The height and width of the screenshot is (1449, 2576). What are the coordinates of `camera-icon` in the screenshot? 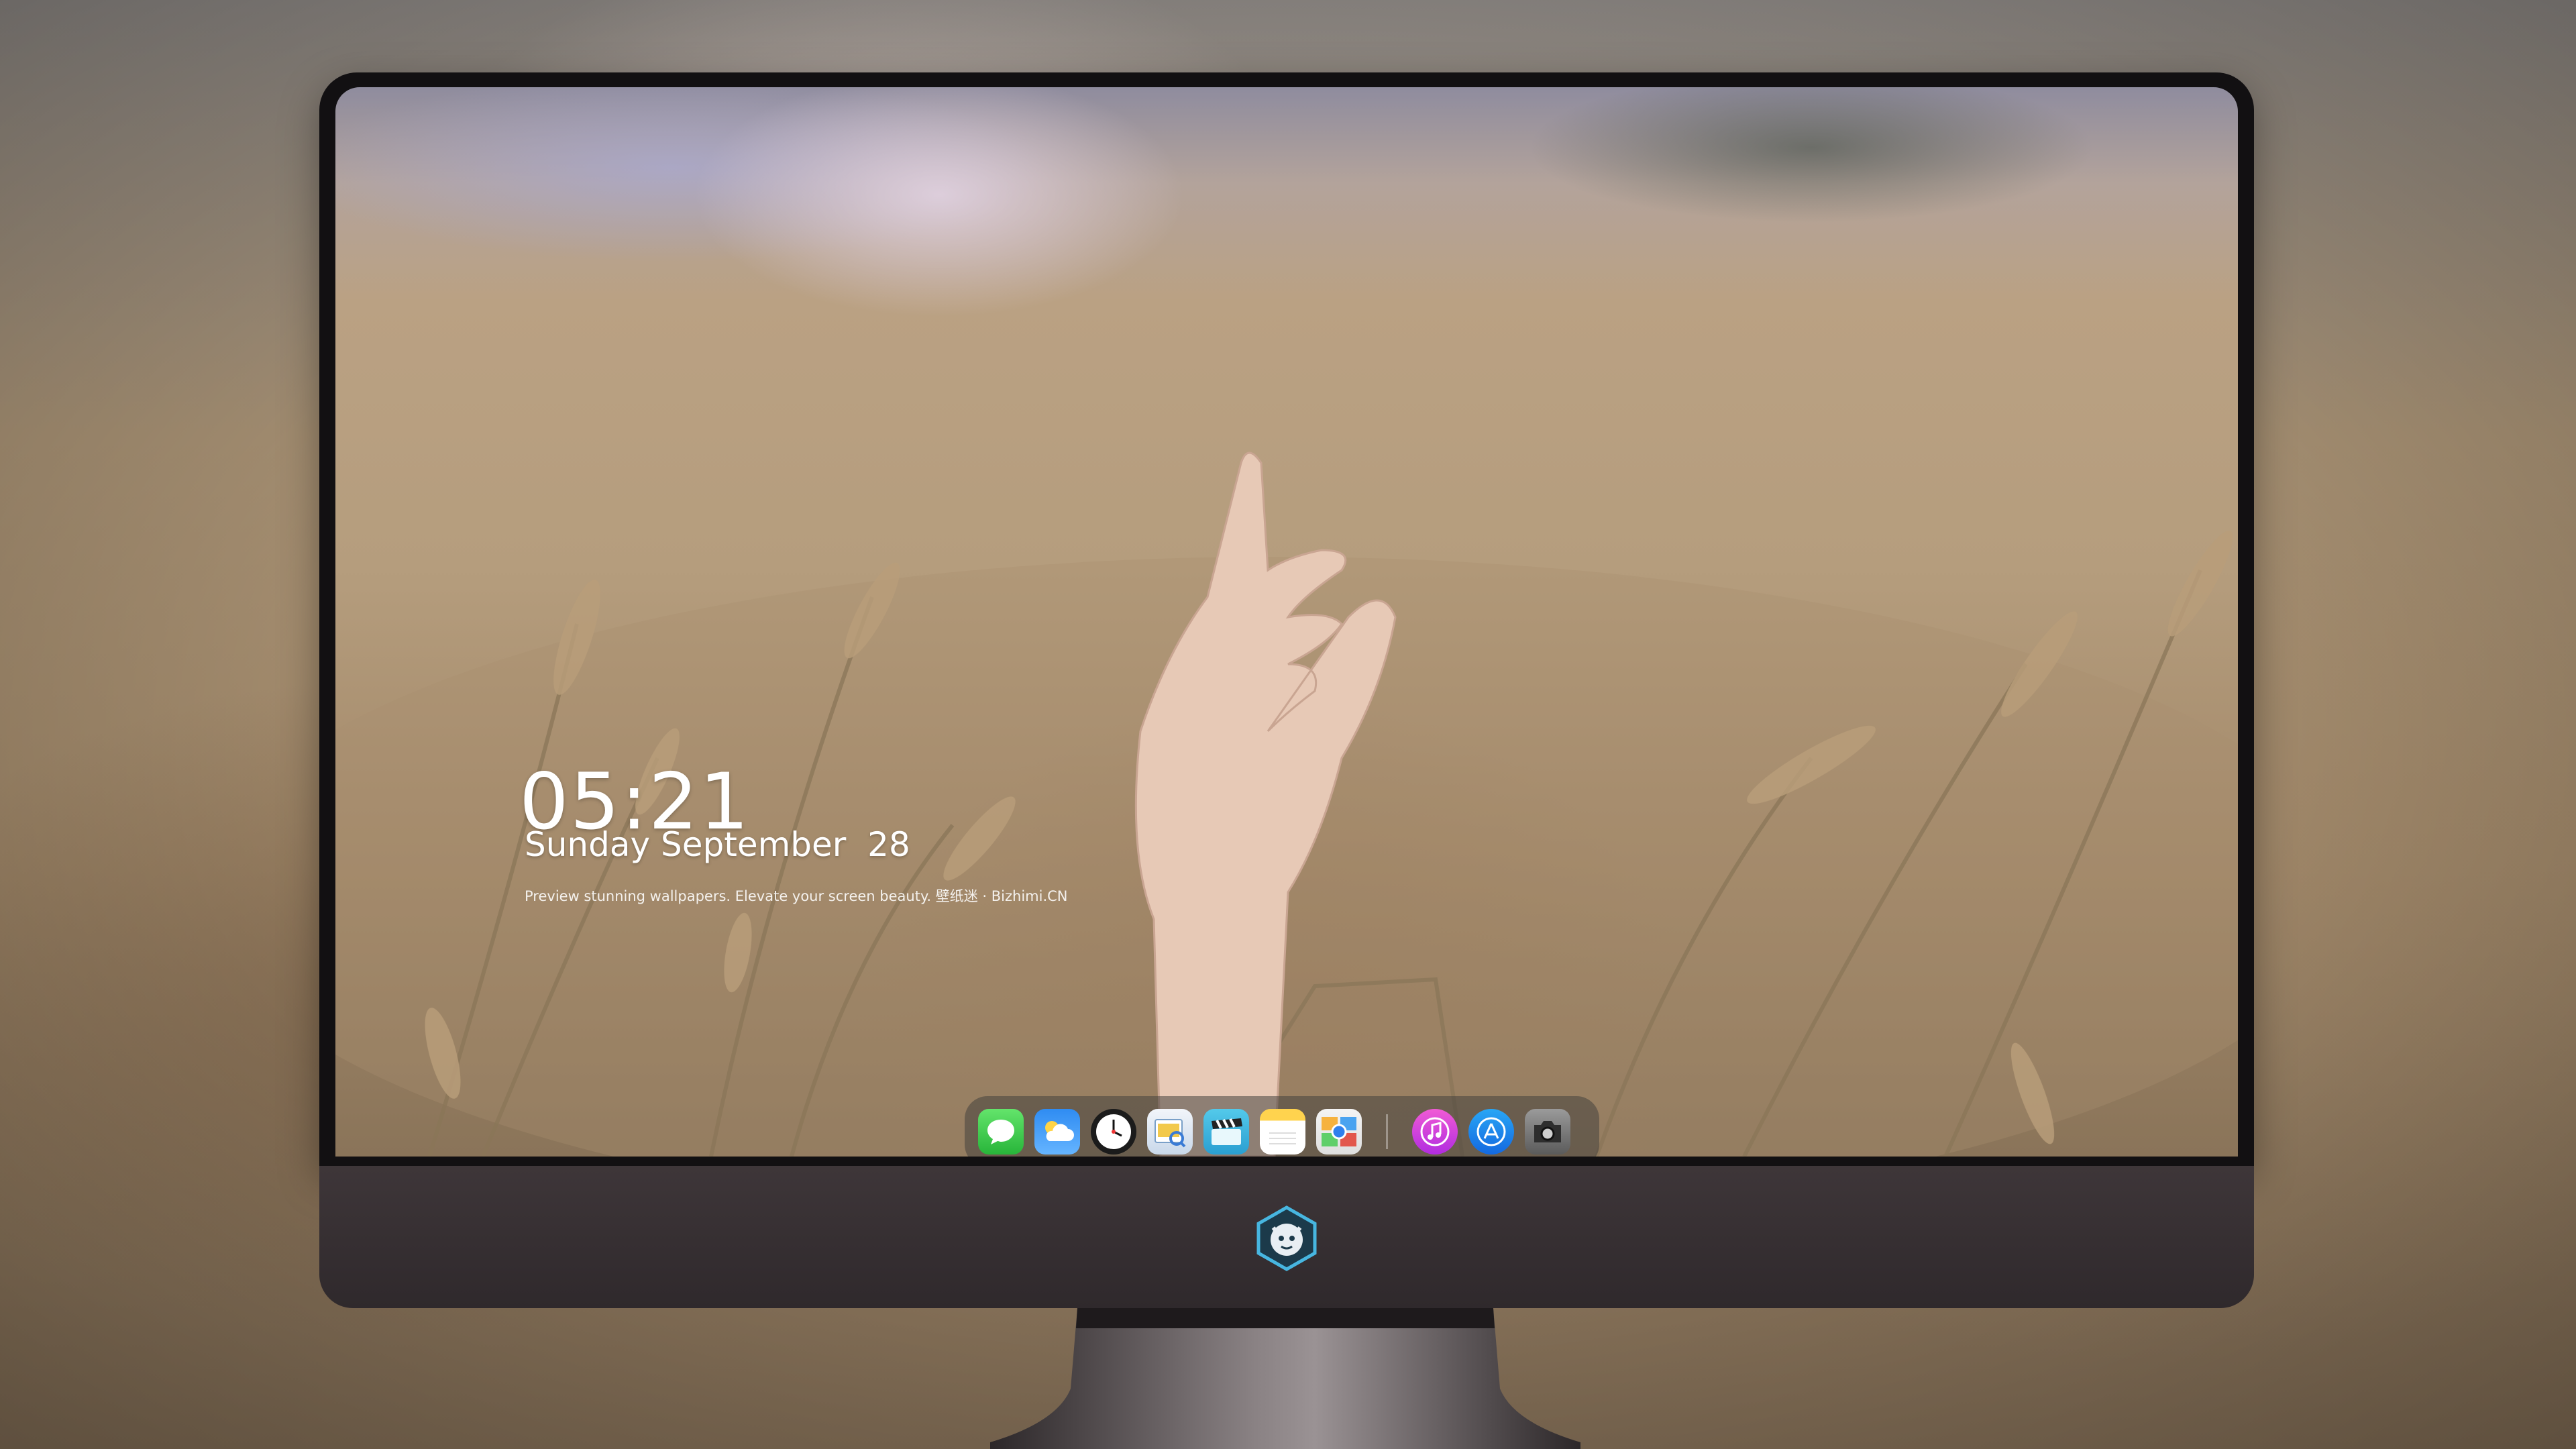 It's located at (1547, 1132).